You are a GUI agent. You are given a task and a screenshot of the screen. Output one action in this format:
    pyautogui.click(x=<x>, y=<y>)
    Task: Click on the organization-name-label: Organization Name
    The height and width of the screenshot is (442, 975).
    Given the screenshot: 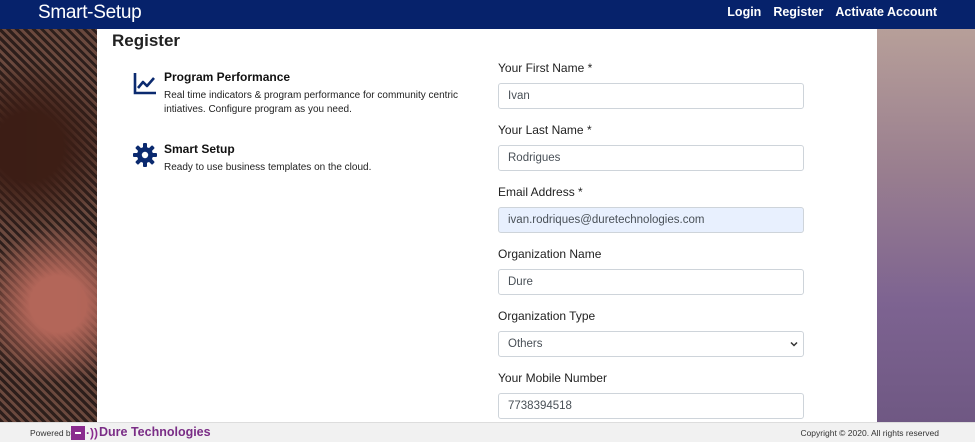 What is the action you would take?
    pyautogui.click(x=550, y=254)
    